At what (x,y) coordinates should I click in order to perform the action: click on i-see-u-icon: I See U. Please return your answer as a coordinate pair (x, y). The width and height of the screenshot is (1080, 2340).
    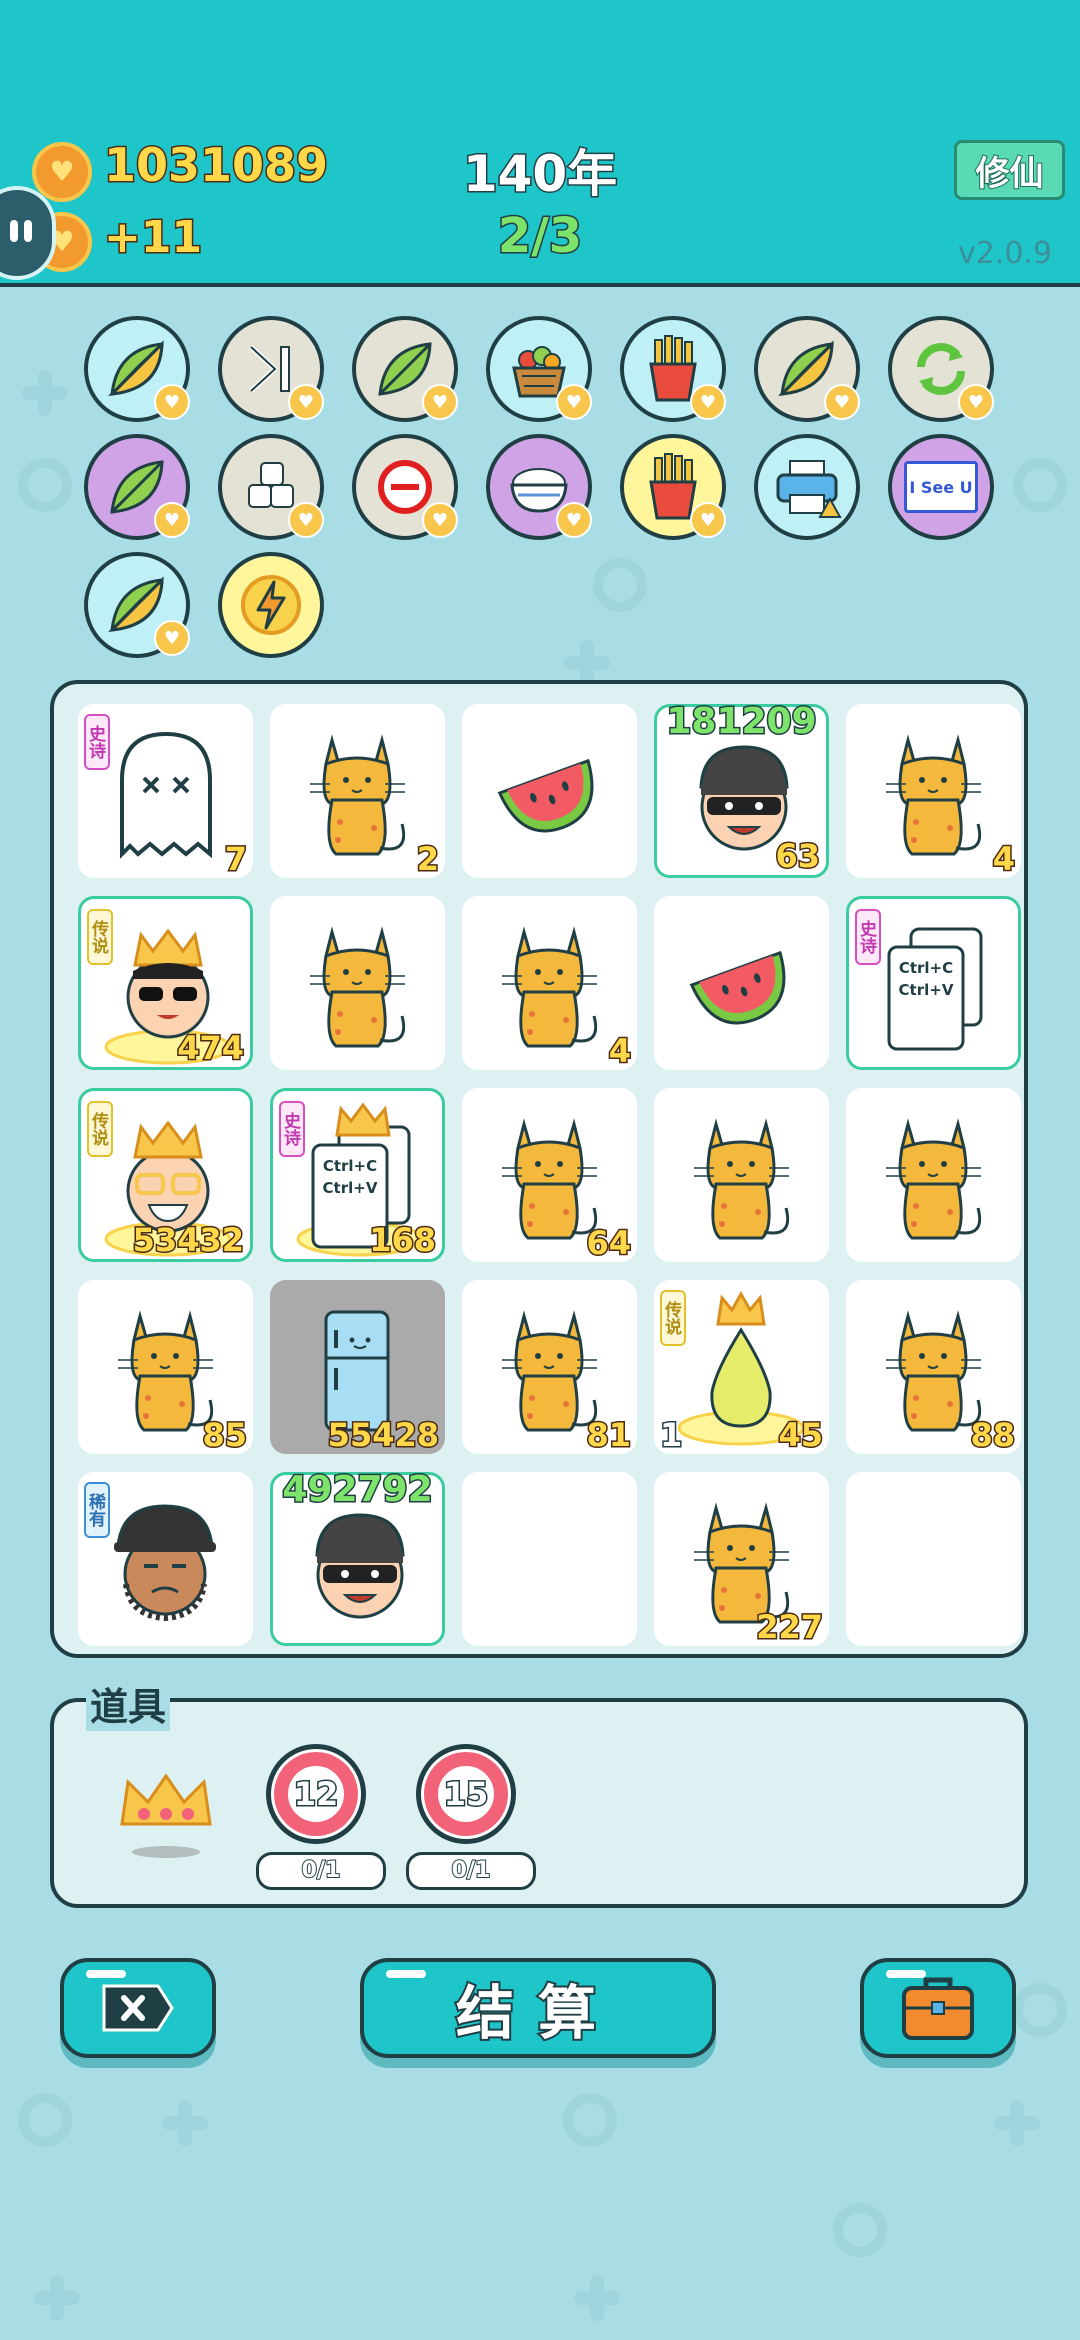
    Looking at the image, I should click on (941, 487).